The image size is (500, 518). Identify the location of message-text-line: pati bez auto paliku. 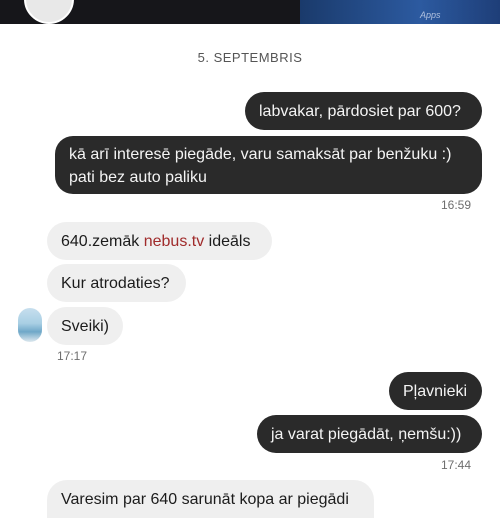
(138, 177).